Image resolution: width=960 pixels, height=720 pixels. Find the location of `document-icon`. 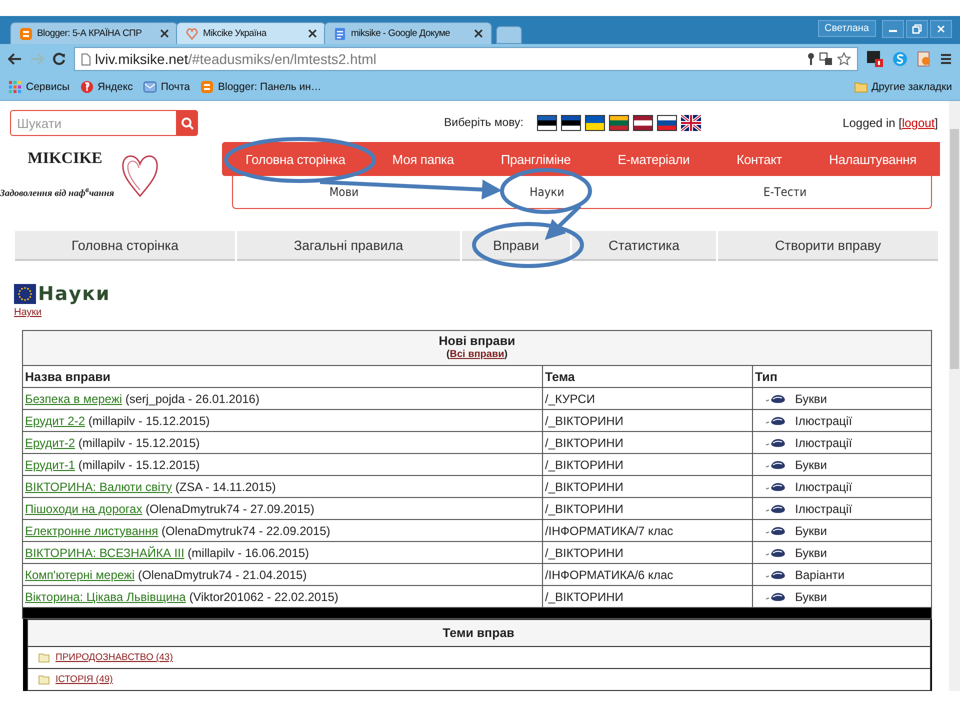

document-icon is located at coordinates (340, 33).